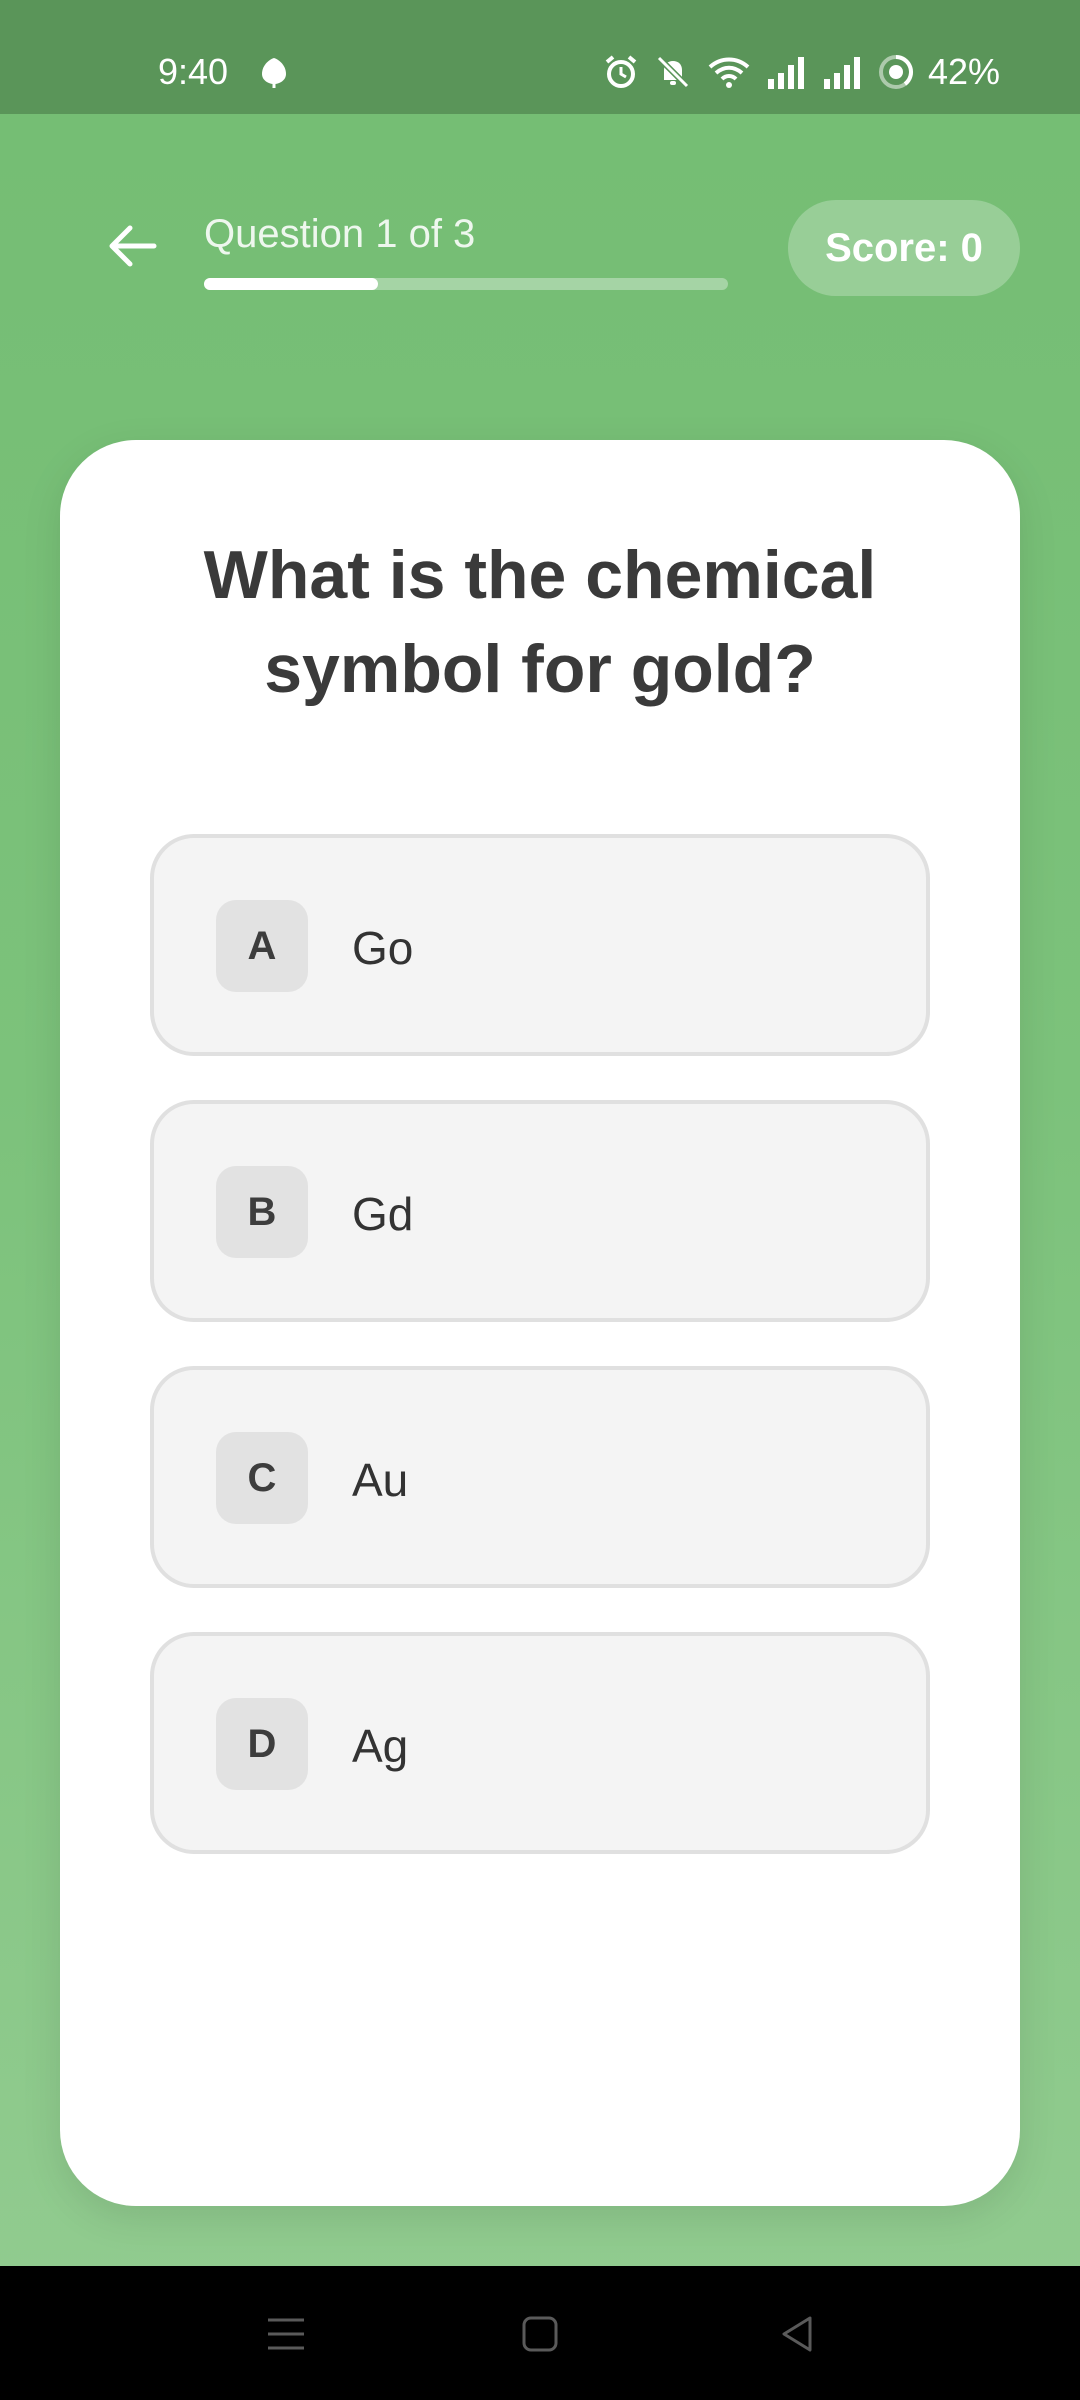 The image size is (1080, 2400). Describe the element at coordinates (540, 1211) in the screenshot. I see `option-b-button: B Gd` at that location.